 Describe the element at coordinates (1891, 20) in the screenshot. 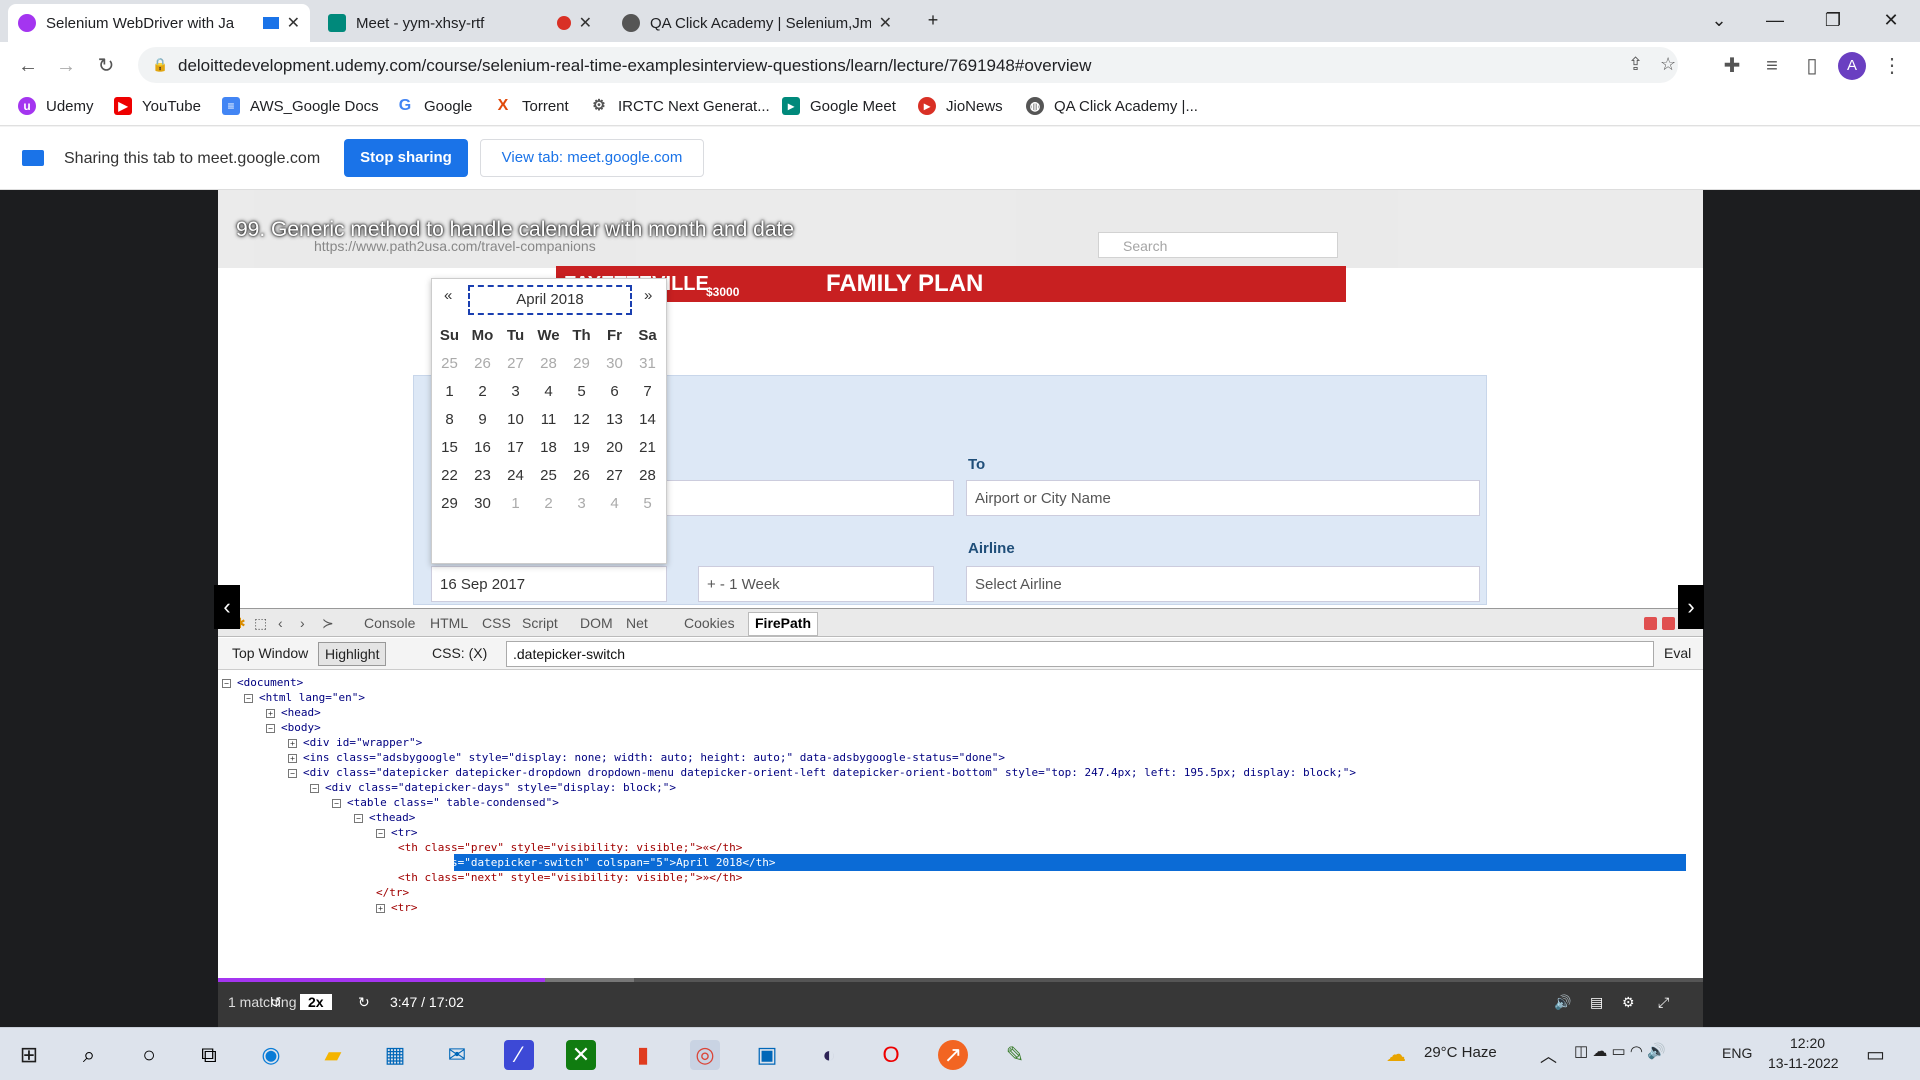

I see `close-window-button: ✕` at that location.